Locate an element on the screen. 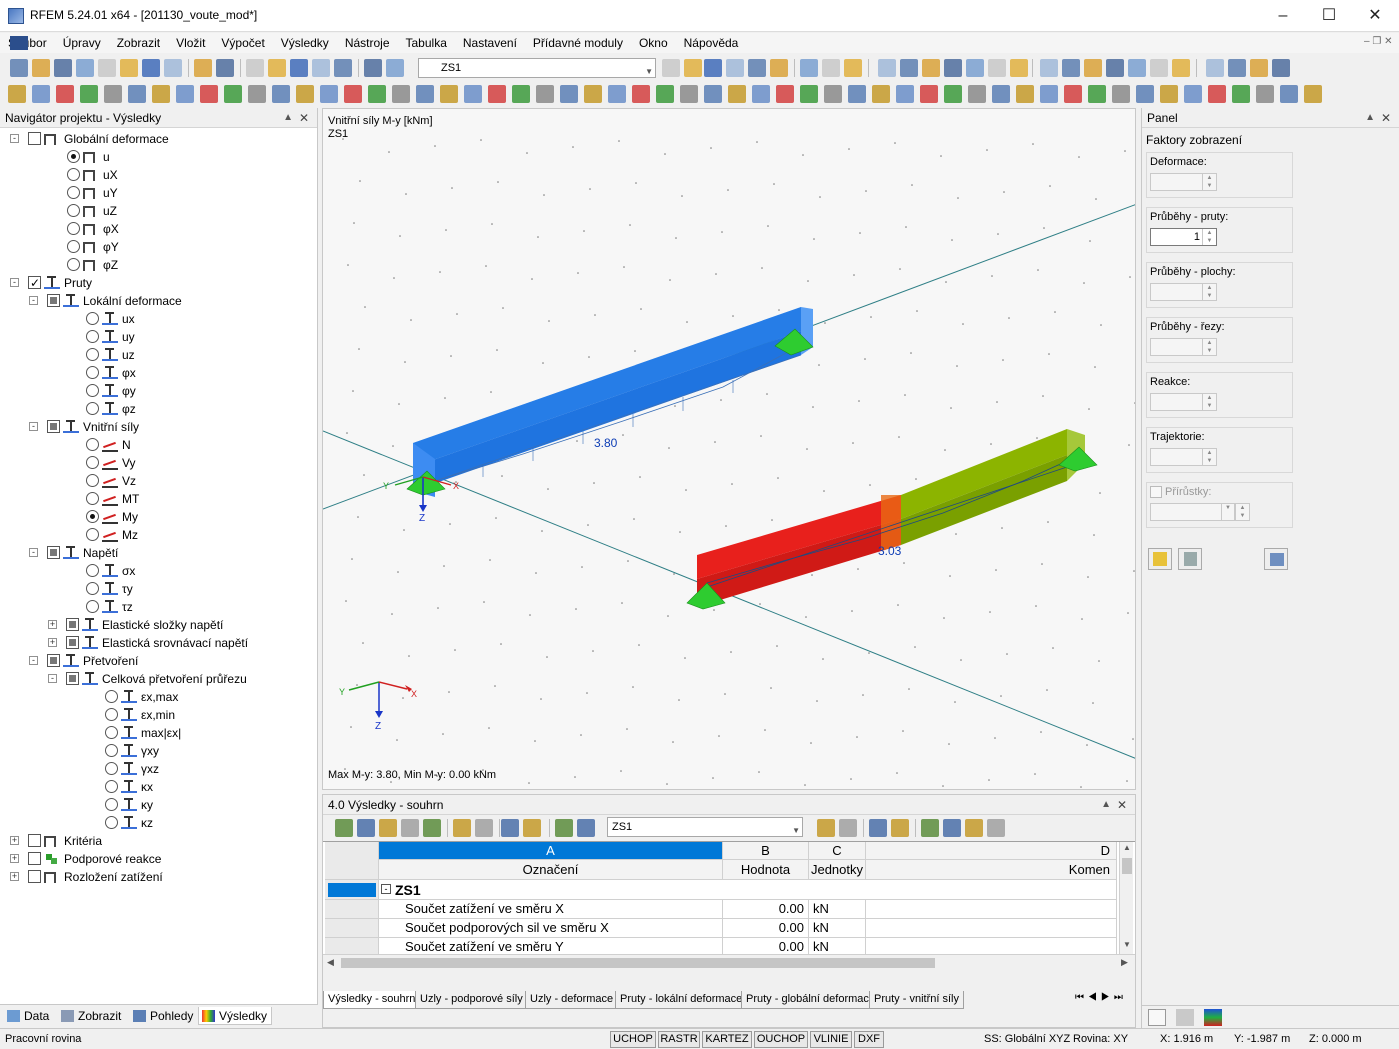 The height and width of the screenshot is (1049, 1399). cartesian-button: KARTEZ is located at coordinates (727, 1039).